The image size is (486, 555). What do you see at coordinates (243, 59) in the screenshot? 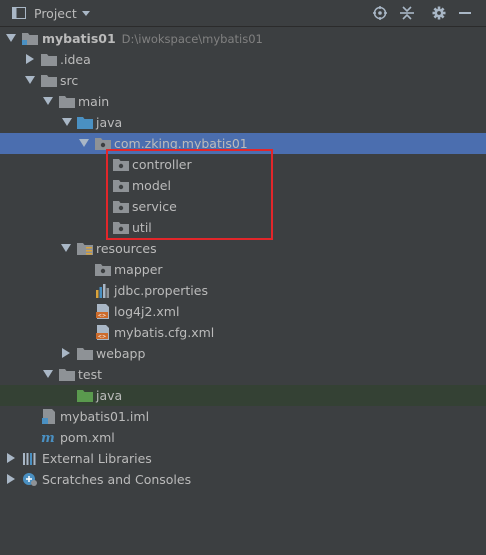
I see `tree-item-idea: .idea` at bounding box center [243, 59].